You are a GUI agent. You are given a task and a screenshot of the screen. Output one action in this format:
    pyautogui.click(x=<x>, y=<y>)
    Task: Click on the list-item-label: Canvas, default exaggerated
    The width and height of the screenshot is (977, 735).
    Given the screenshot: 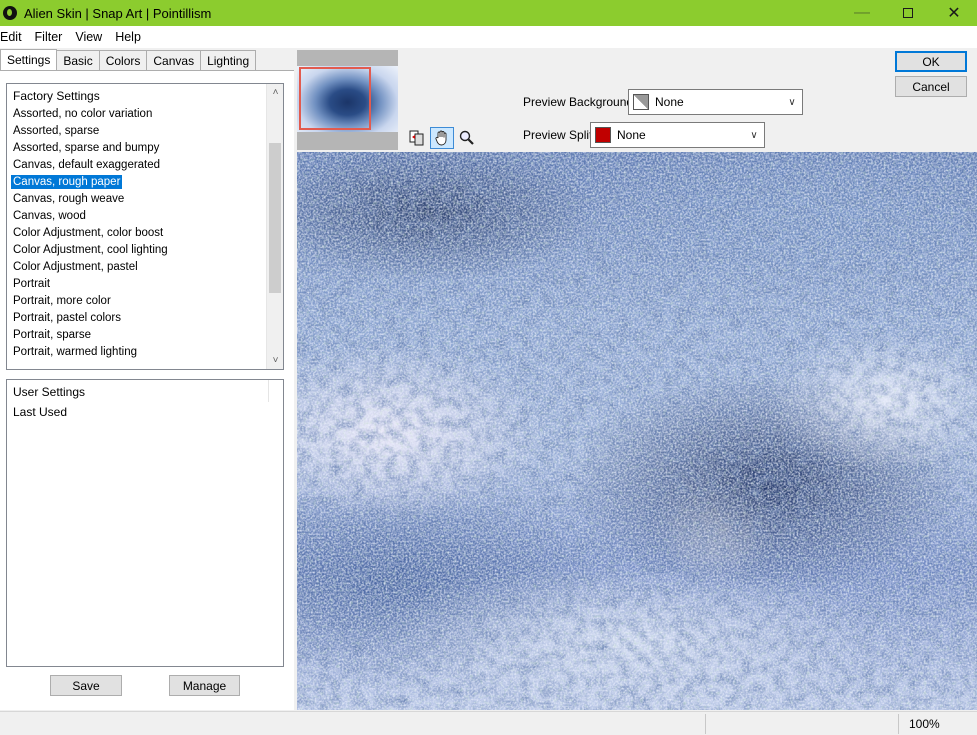 What is the action you would take?
    pyautogui.click(x=87, y=165)
    